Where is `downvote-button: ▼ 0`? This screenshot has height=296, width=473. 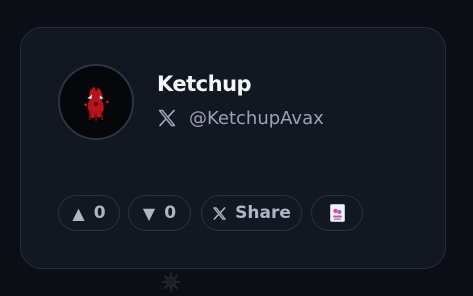 downvote-button: ▼ 0 is located at coordinates (159, 213).